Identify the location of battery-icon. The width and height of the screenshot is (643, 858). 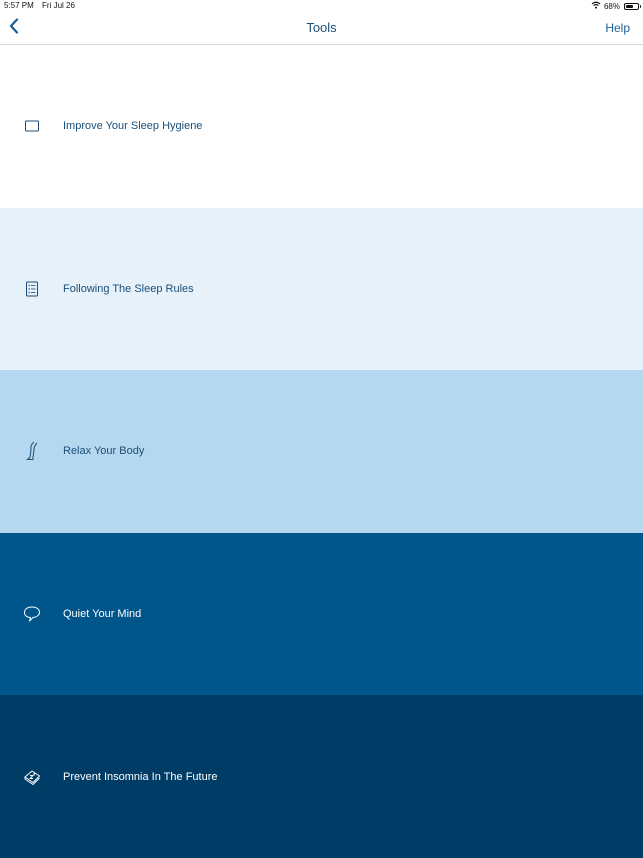
(632, 6).